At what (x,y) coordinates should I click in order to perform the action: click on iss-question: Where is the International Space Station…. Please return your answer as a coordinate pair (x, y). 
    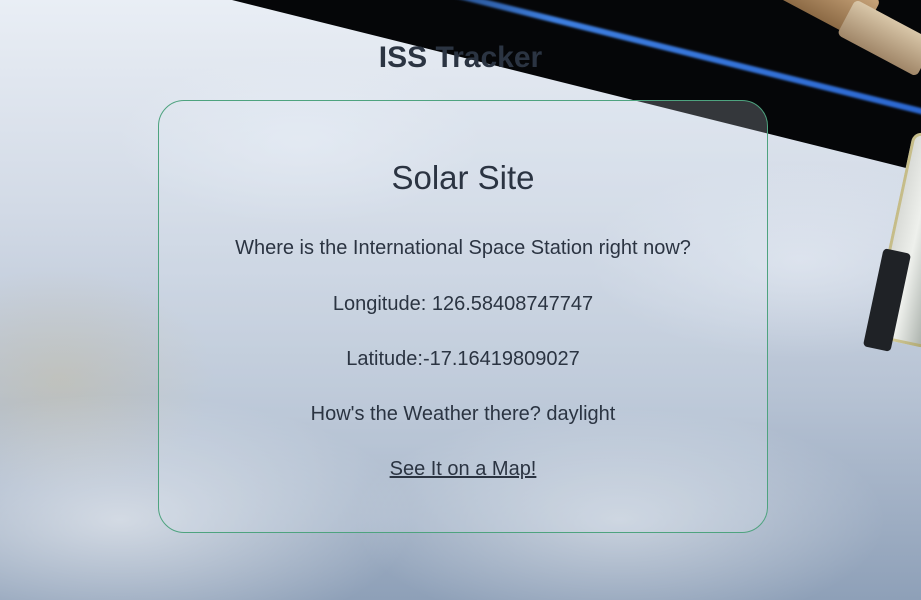
    Looking at the image, I should click on (463, 248).